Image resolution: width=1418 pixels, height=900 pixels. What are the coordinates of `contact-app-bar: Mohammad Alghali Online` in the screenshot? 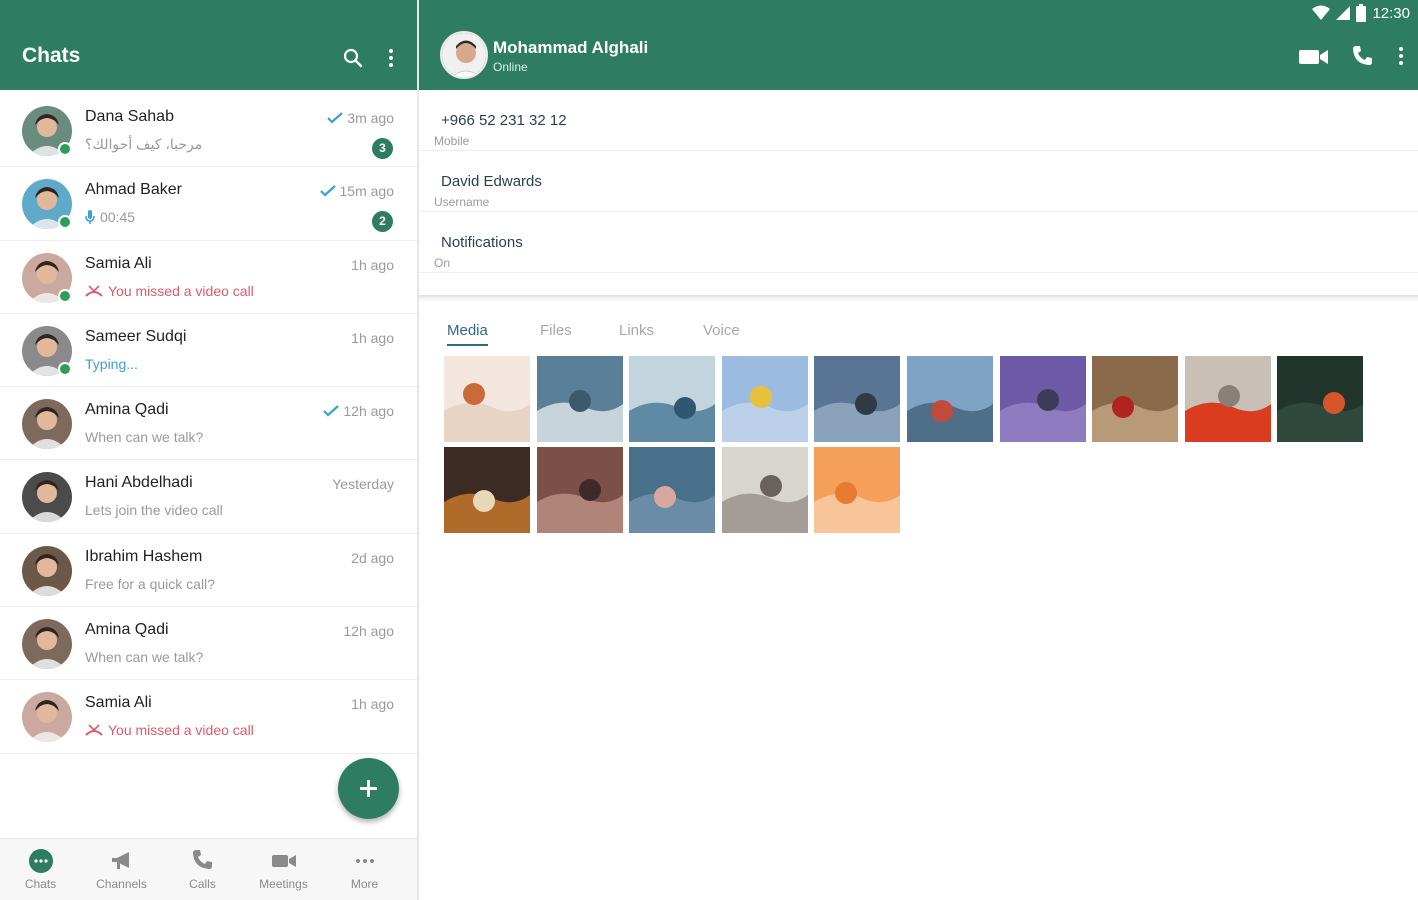 It's located at (918, 58).